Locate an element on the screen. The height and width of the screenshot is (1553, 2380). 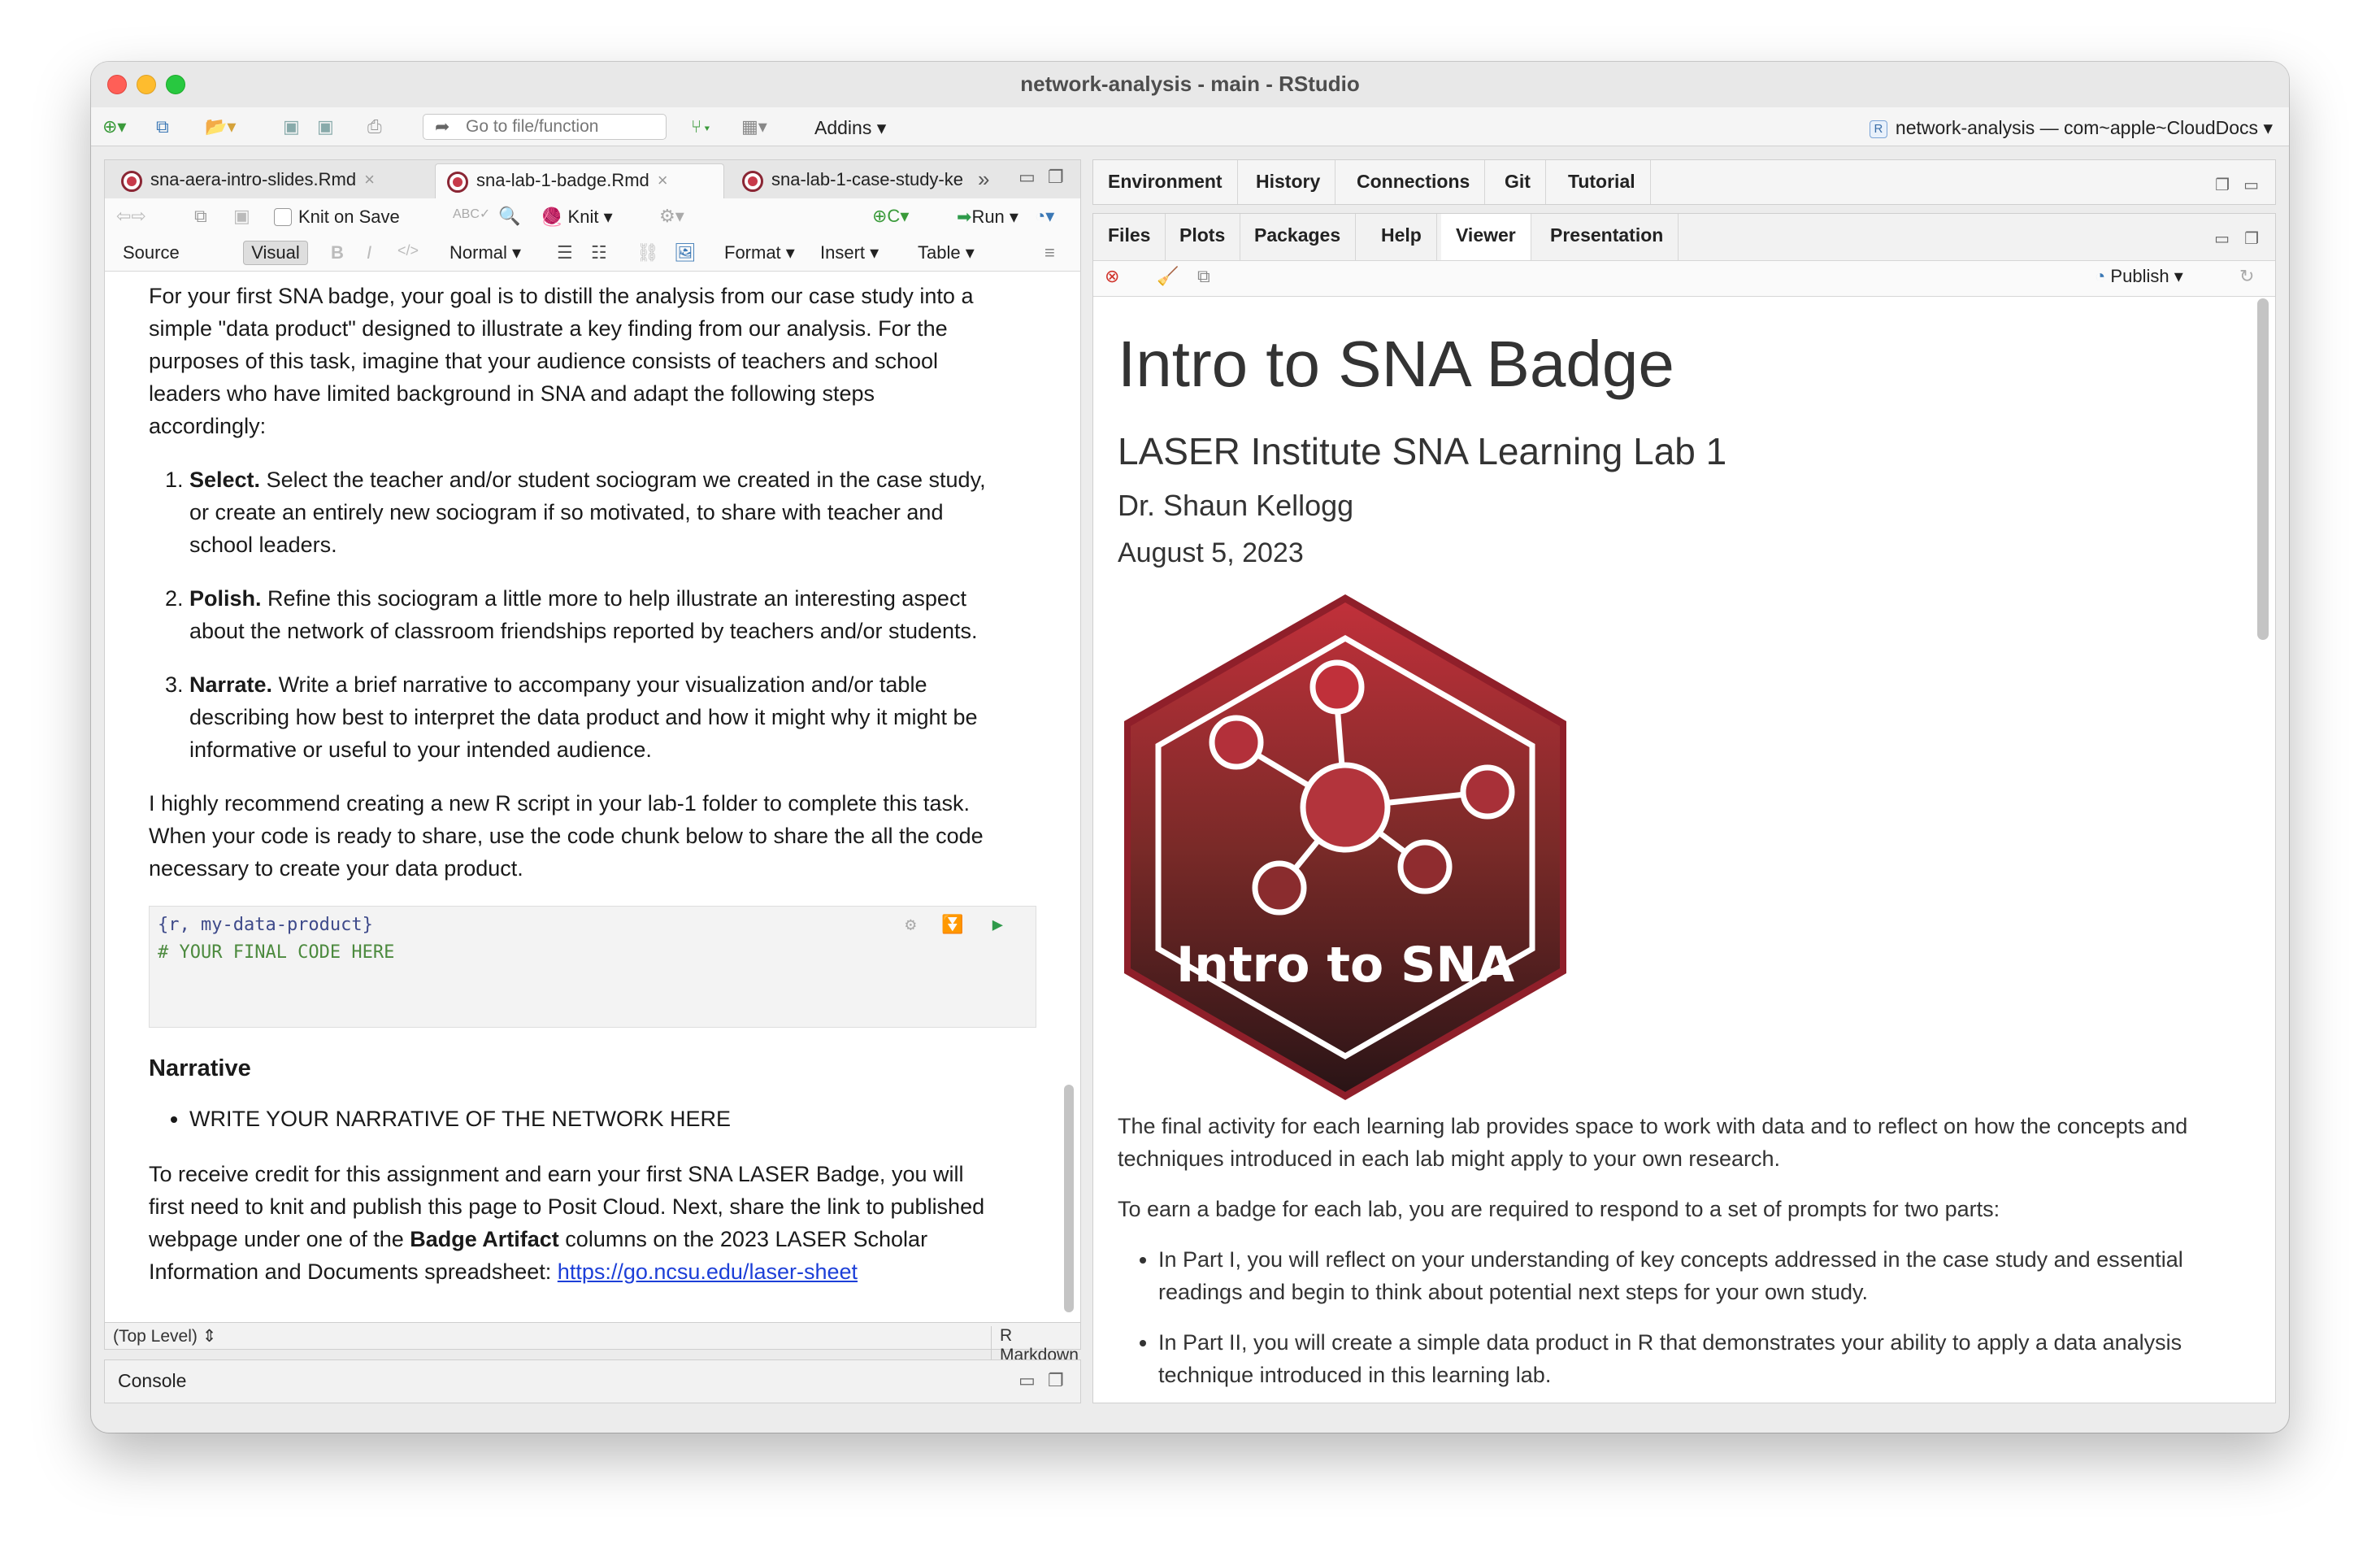
chunk-actions: ⚙ ⏬ ▶ is located at coordinates (954, 925).